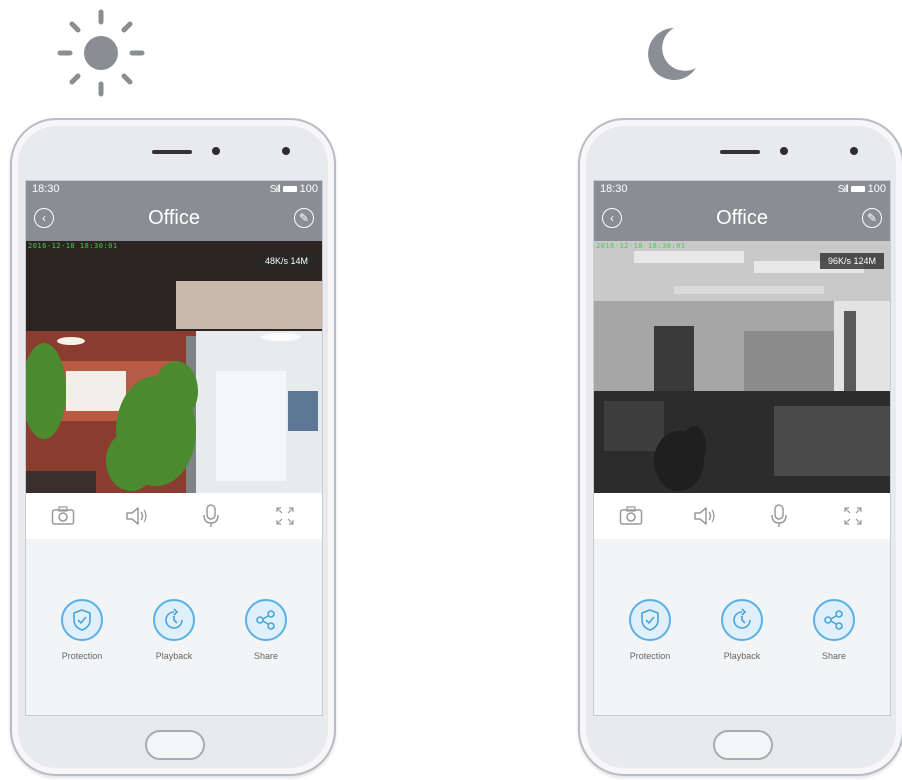 The image size is (902, 780). What do you see at coordinates (101, 53) in the screenshot?
I see `sun-icon` at bounding box center [101, 53].